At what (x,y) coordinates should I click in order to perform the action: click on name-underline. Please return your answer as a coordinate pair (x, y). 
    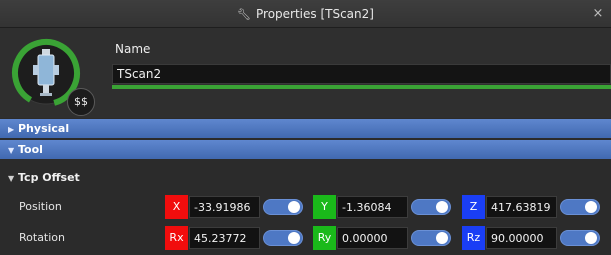
    Looking at the image, I should click on (361, 87).